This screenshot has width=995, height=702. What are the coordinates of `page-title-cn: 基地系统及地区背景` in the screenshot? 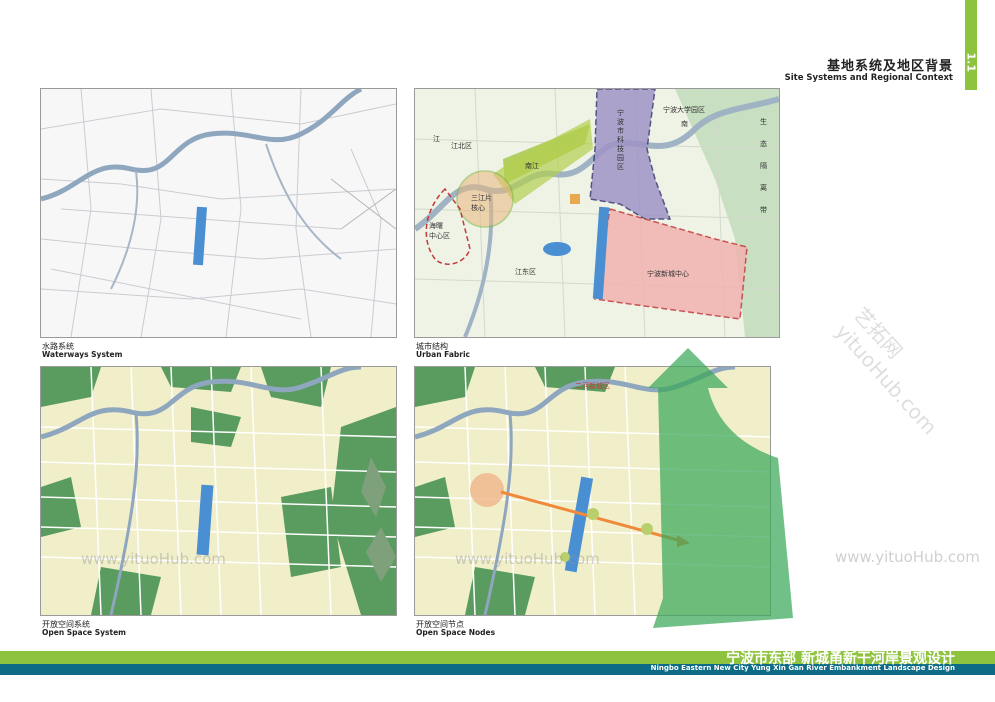 It's located at (889, 66).